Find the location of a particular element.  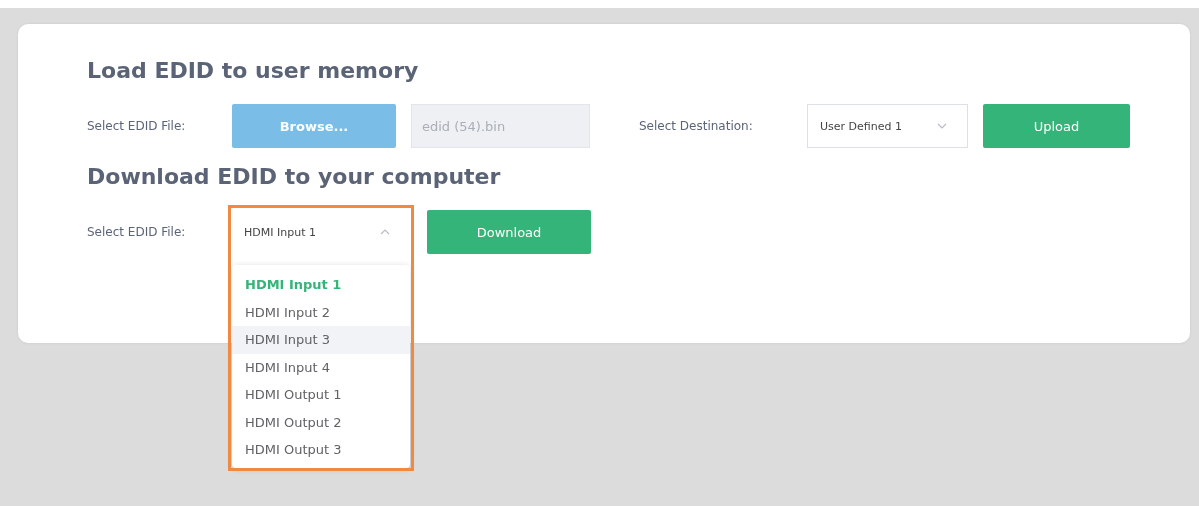

file-name-field: edid (54).bin is located at coordinates (500, 126).